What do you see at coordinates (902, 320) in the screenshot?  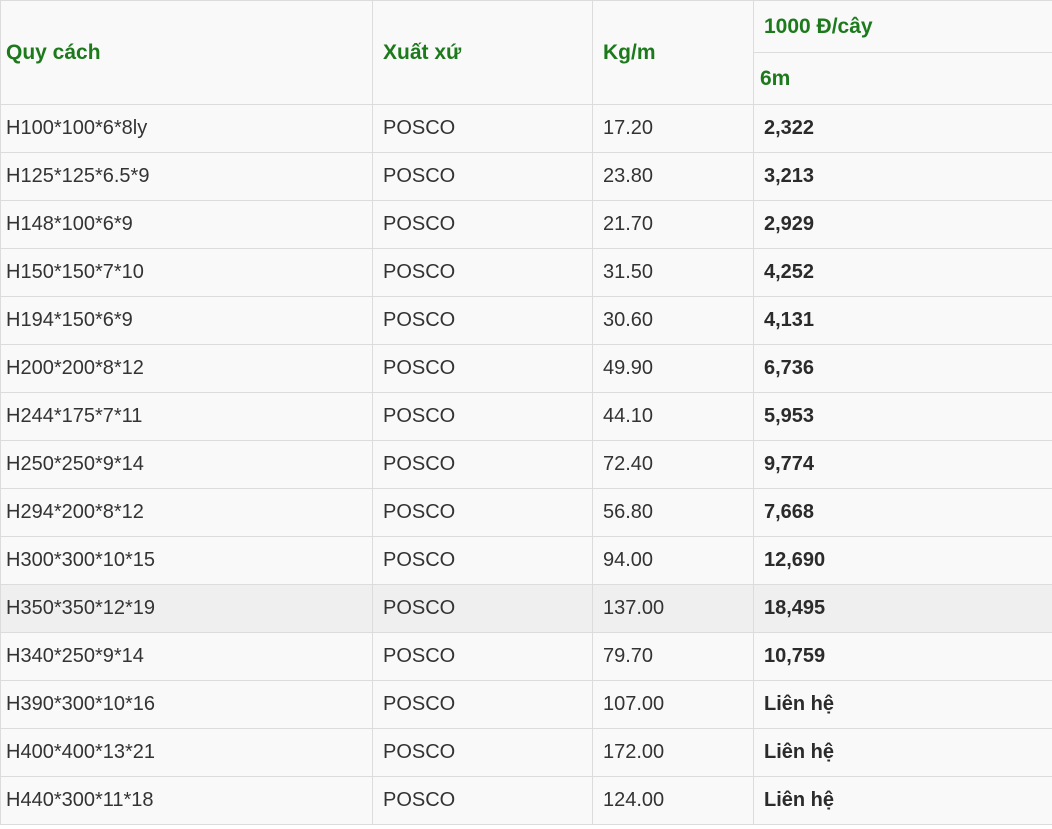 I see `price-cell: 4,131` at bounding box center [902, 320].